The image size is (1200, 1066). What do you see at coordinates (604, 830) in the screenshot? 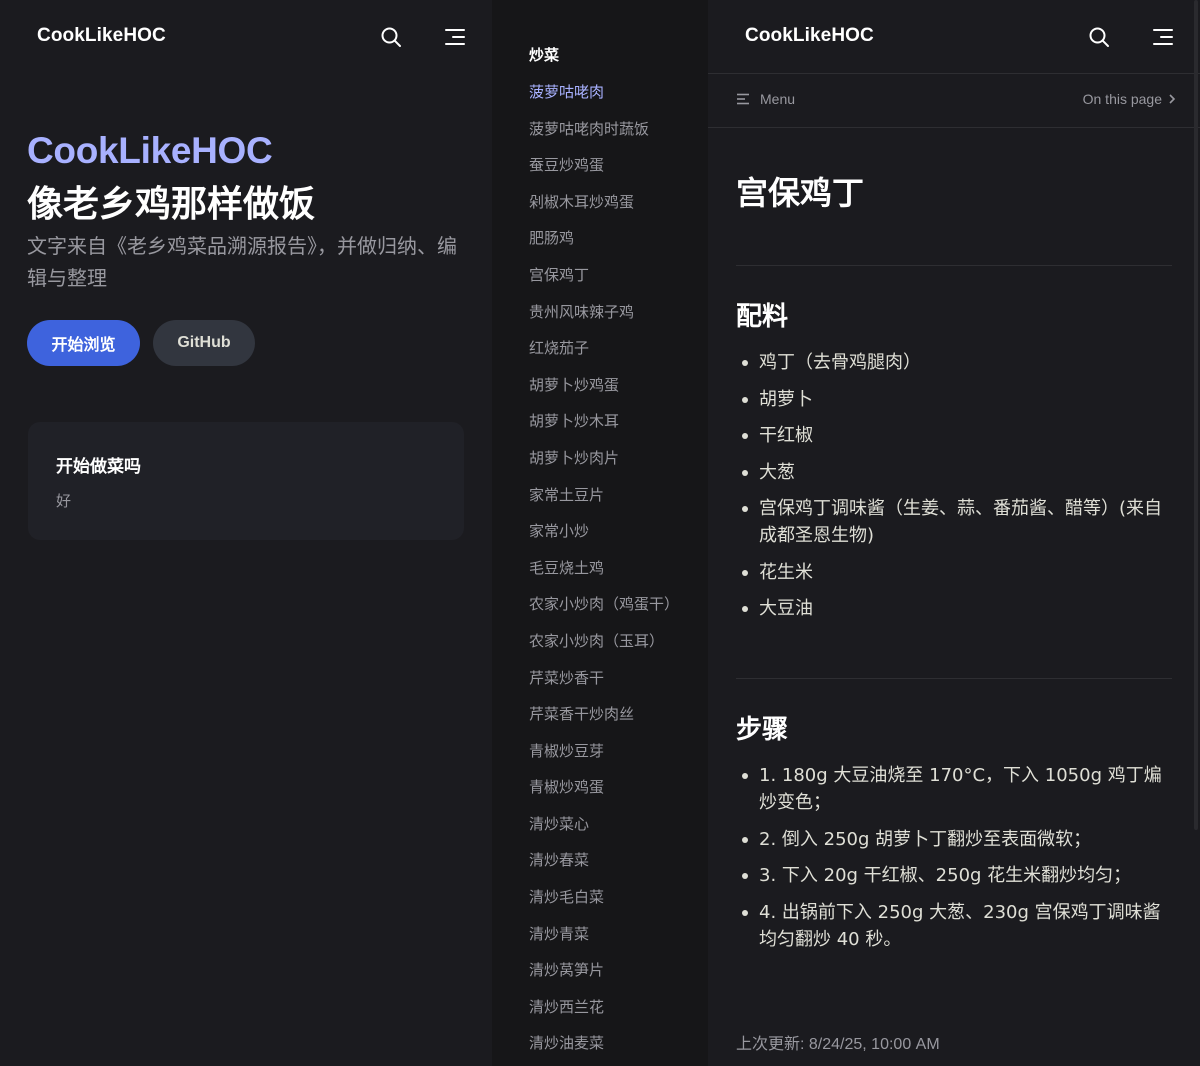
I see `sidebar-item: 清炒菜心` at bounding box center [604, 830].